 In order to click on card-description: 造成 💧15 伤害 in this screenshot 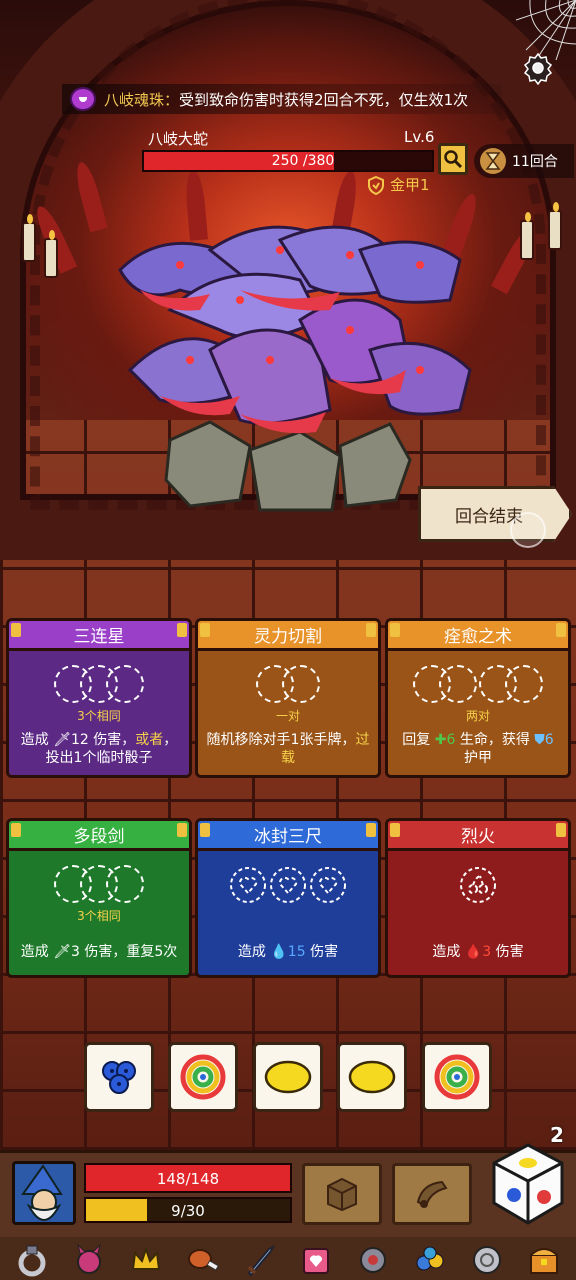, I will do `click(288, 952)`.